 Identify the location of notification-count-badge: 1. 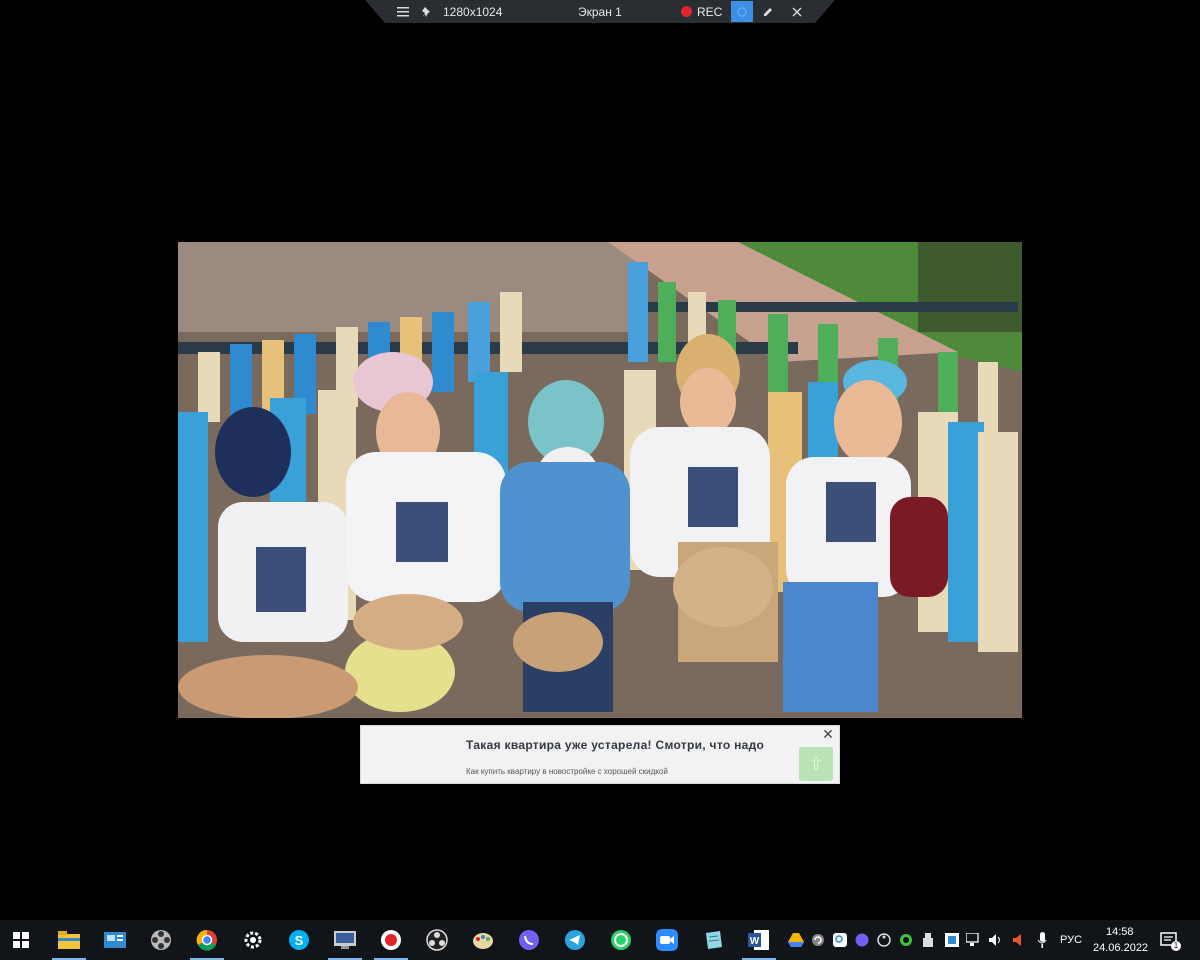
(1176, 946).